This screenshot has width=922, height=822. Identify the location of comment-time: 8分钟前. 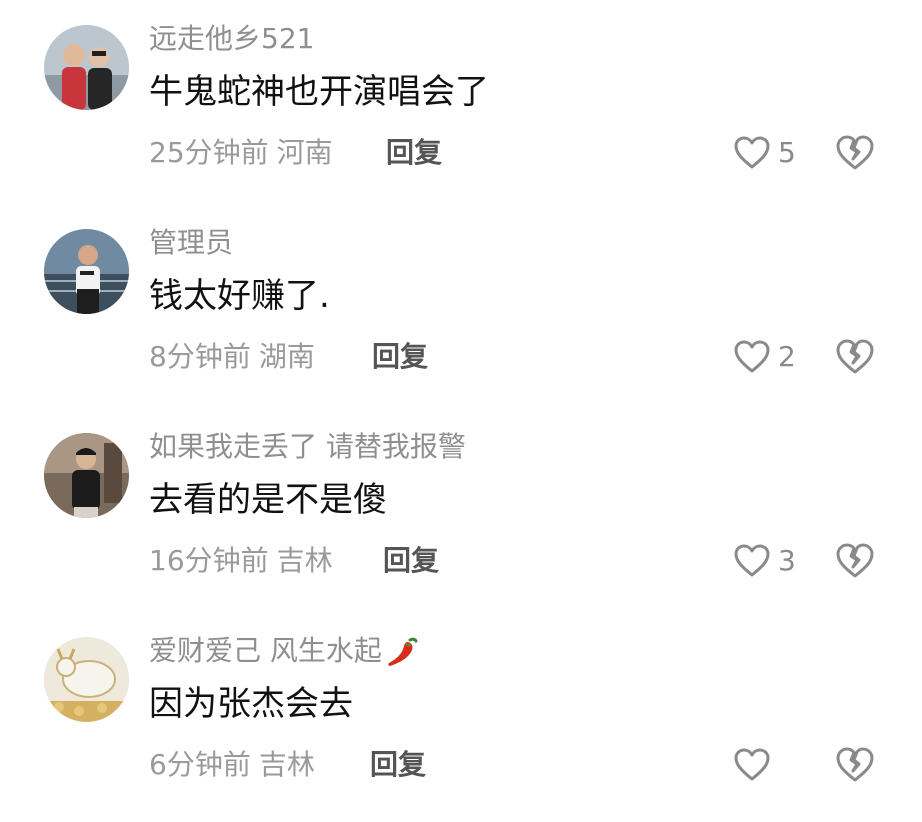
(200, 356).